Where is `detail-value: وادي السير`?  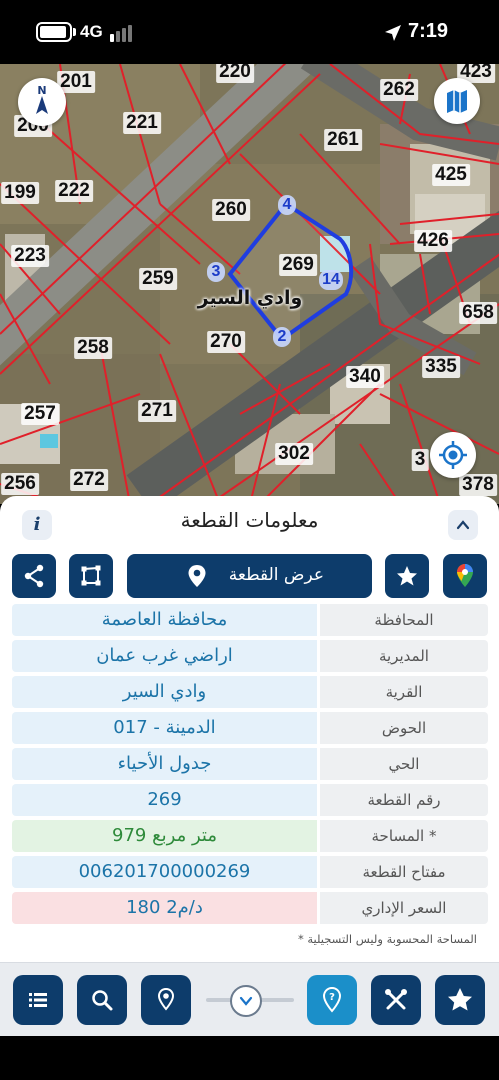 detail-value: وادي السير is located at coordinates (164, 692).